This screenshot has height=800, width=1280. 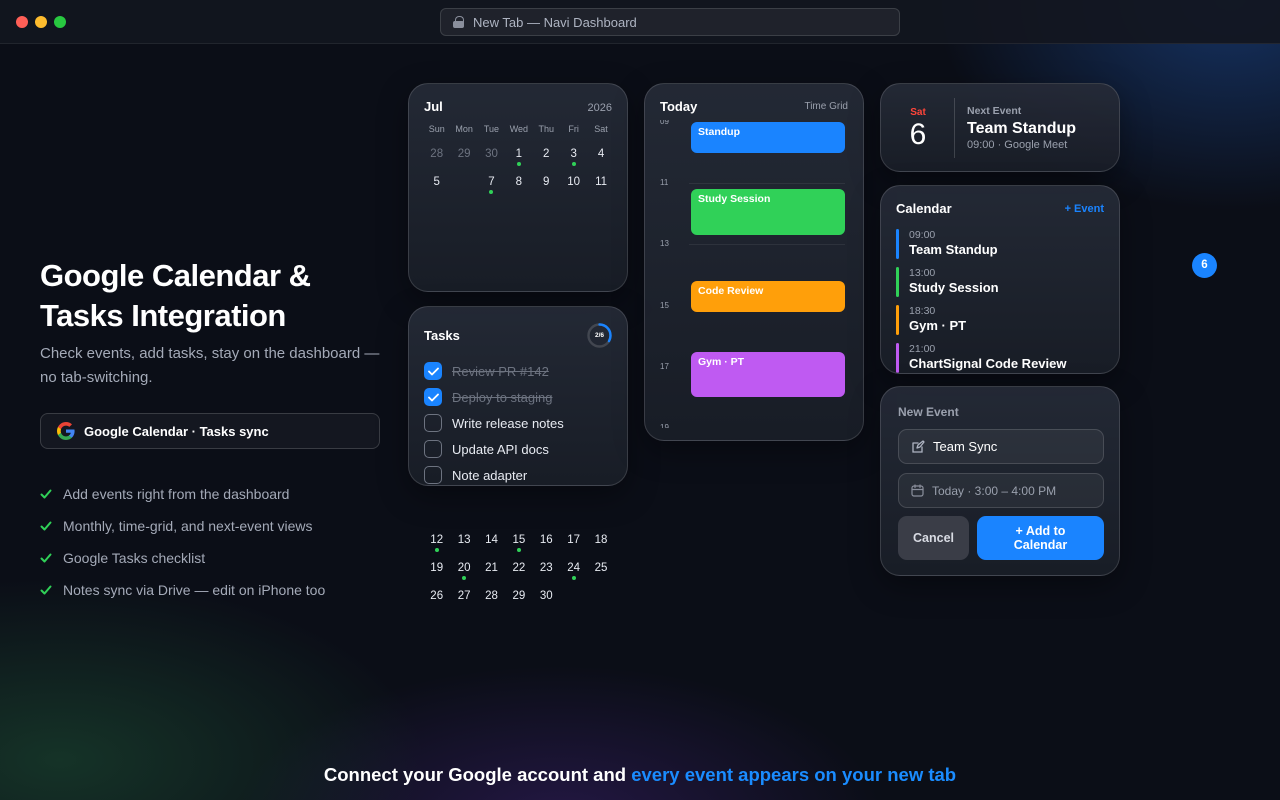 I want to click on next-event-weekday: Sat, so click(x=918, y=112).